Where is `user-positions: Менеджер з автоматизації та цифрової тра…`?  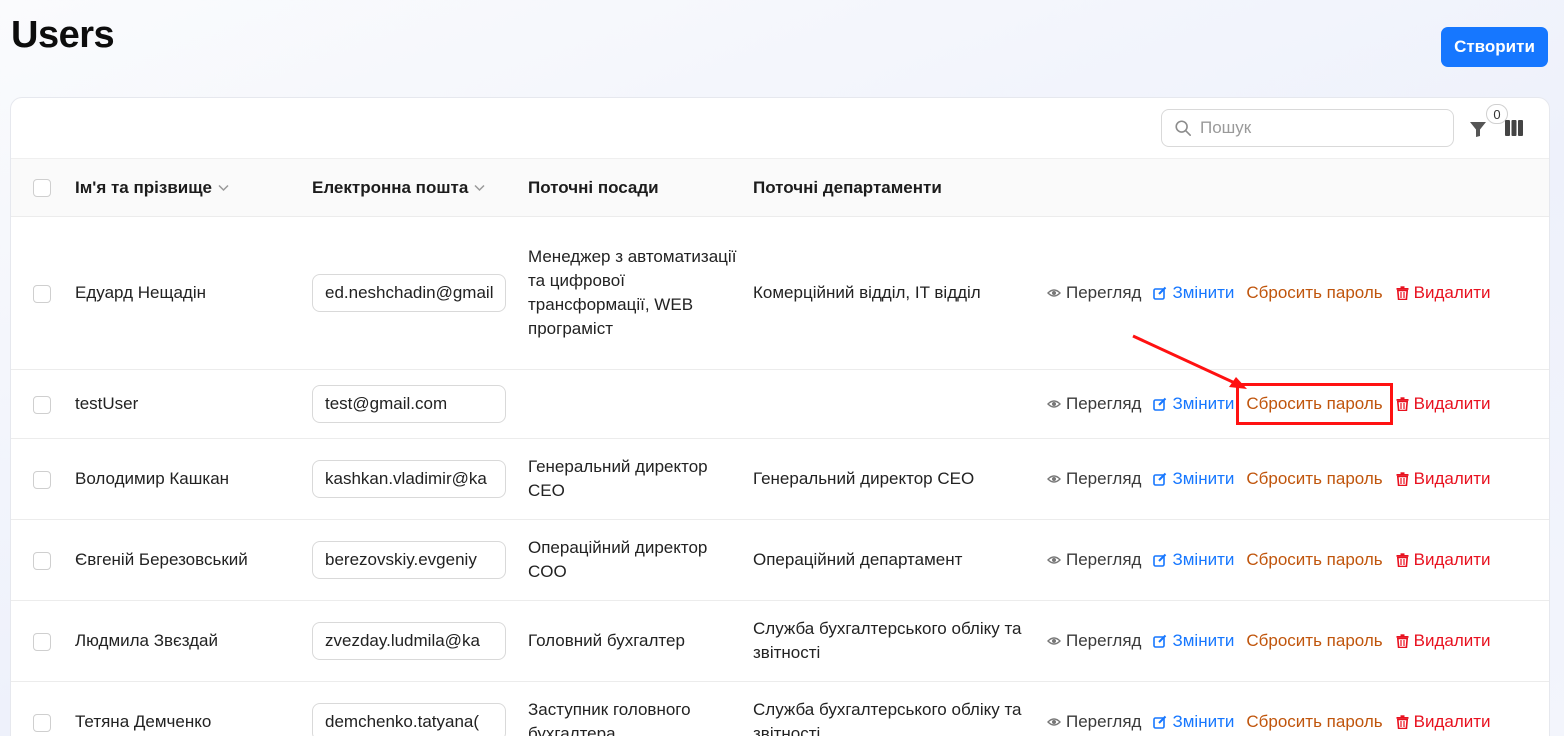
user-positions: Менеджер з автоматизації та цифрової тра… is located at coordinates (632, 292).